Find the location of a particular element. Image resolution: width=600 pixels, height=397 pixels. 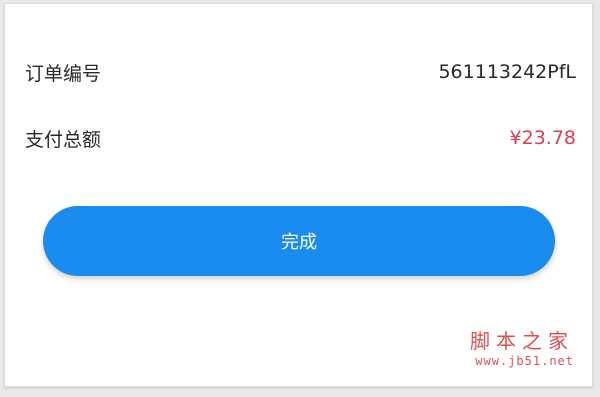

payment-total-label: 支付总额 is located at coordinates (63, 139).